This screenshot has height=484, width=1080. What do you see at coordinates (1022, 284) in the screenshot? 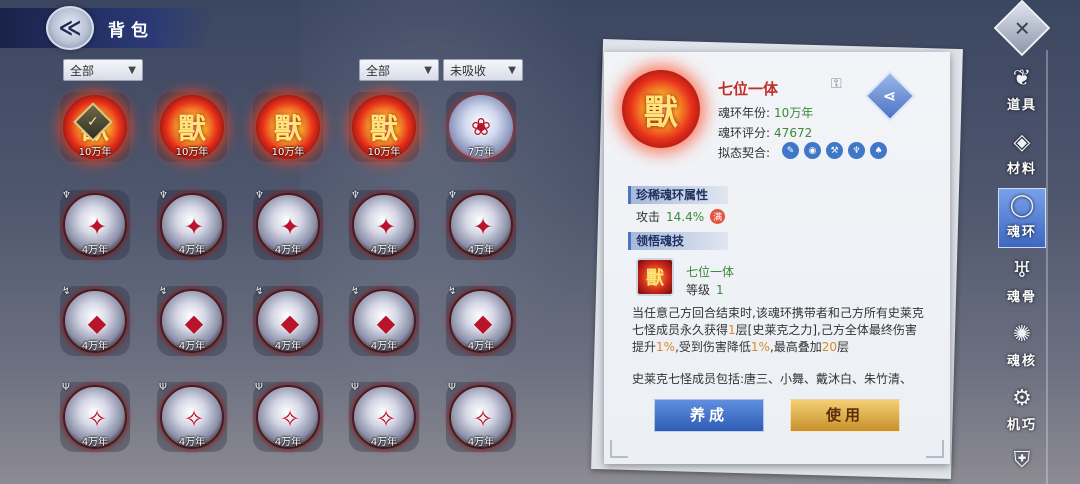
I see `nav-tab: ♅ 魂骨` at bounding box center [1022, 284].